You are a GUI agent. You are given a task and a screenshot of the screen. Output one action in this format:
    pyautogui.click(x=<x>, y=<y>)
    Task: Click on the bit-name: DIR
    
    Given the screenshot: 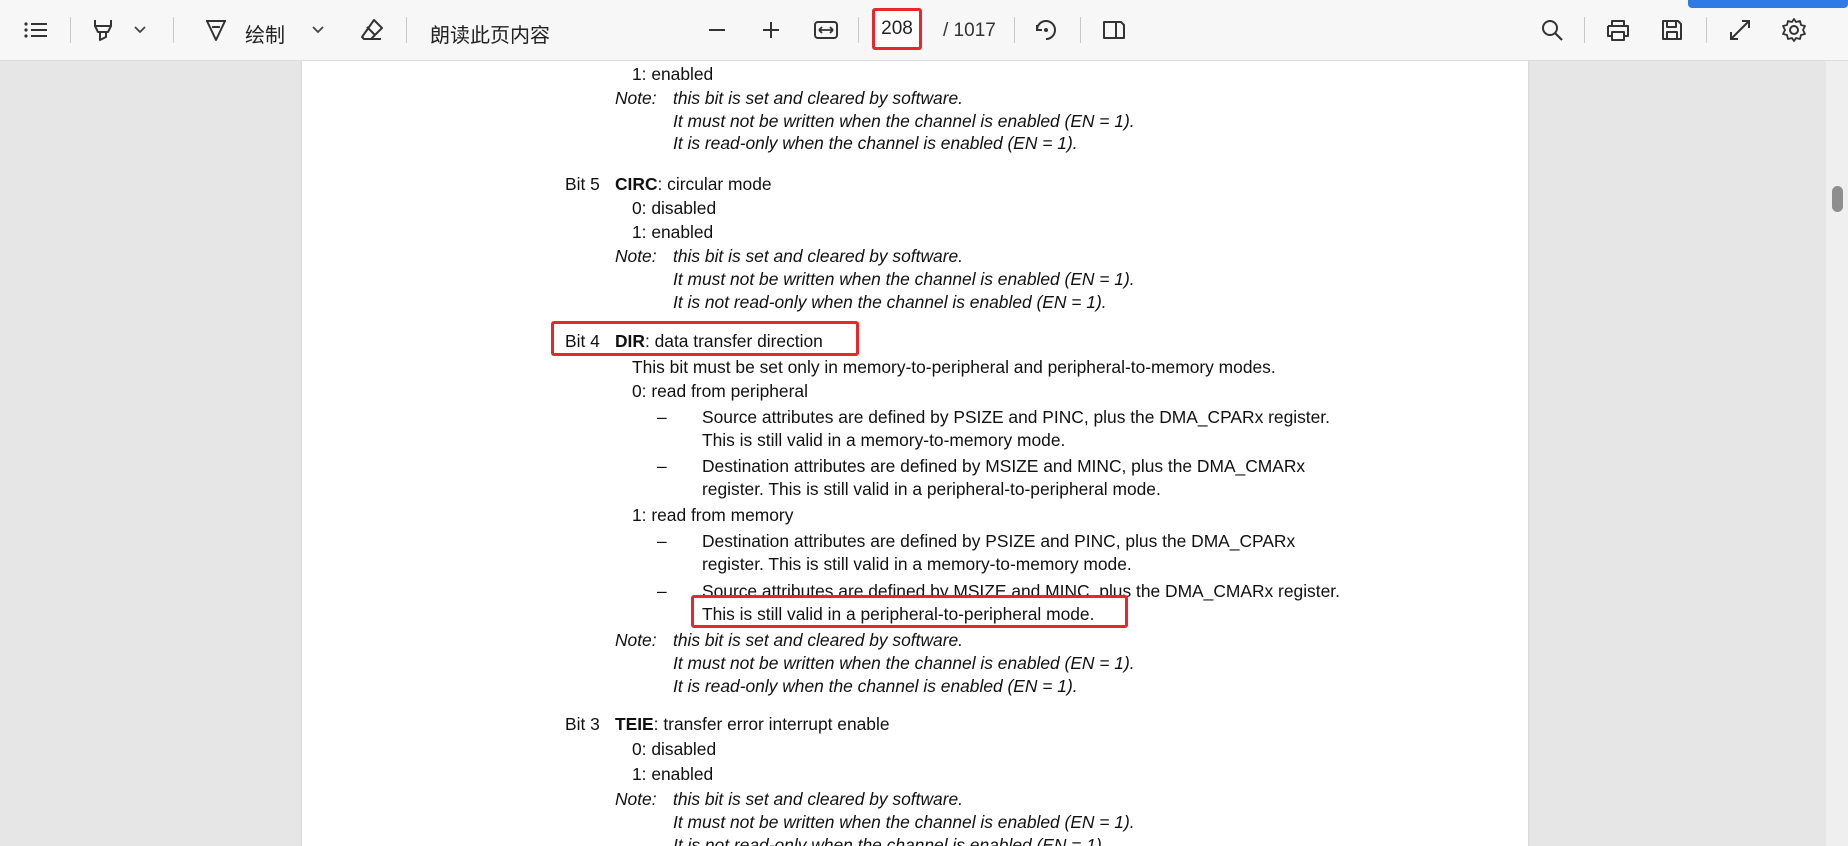 What is the action you would take?
    pyautogui.click(x=630, y=341)
    